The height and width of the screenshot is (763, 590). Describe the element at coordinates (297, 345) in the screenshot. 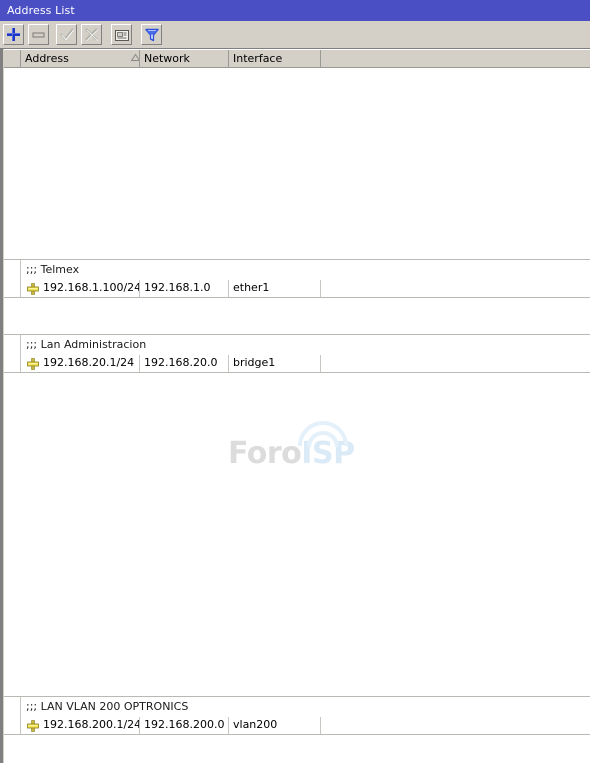

I see `comment-row: ;;; Lan Administracion` at that location.